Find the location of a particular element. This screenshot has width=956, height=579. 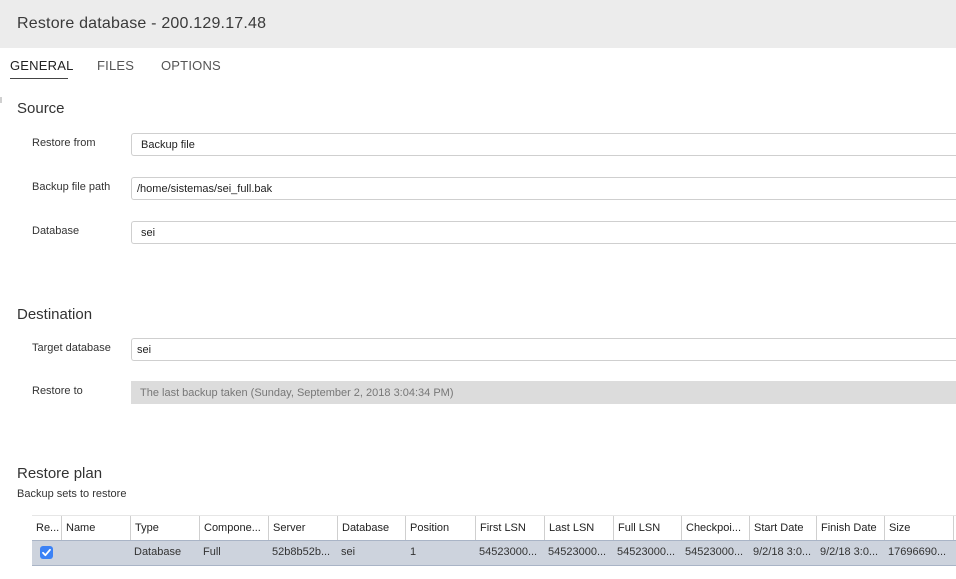

backup-file-path-value: /home/sistemas/sei_full.bak is located at coordinates (205, 189).